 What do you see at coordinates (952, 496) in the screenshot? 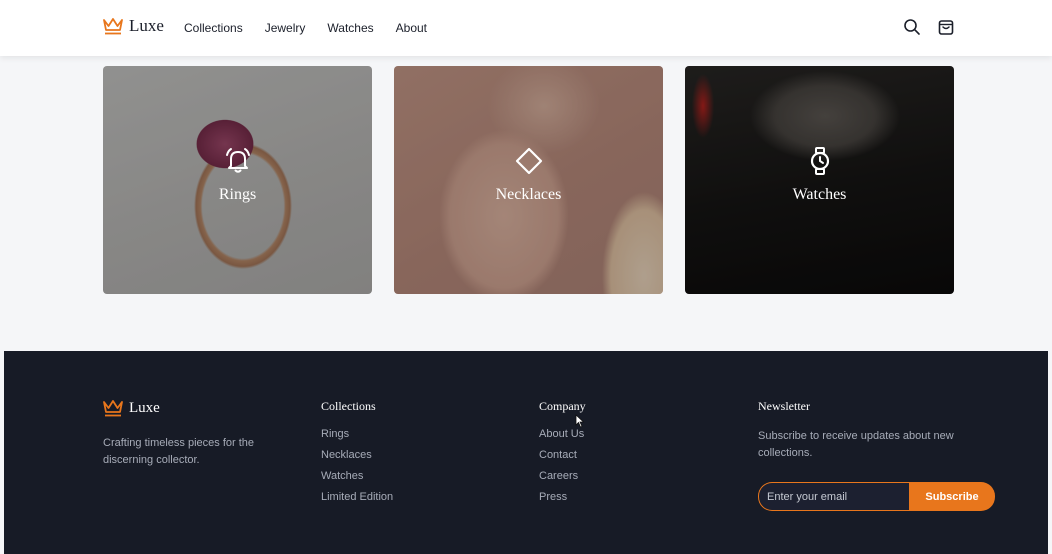
I see `subscribe-button: Subscribe` at bounding box center [952, 496].